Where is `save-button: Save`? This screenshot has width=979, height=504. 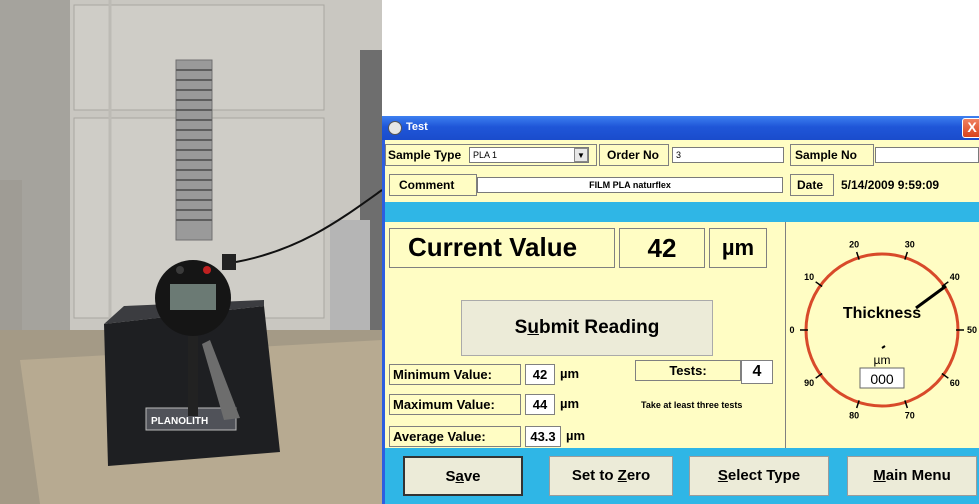 save-button: Save is located at coordinates (463, 476).